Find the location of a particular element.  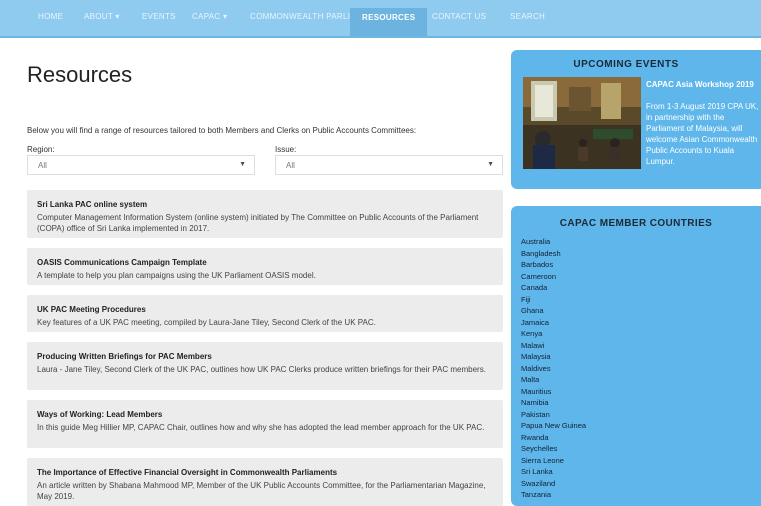

country-item: Namibia is located at coordinates (553, 403).